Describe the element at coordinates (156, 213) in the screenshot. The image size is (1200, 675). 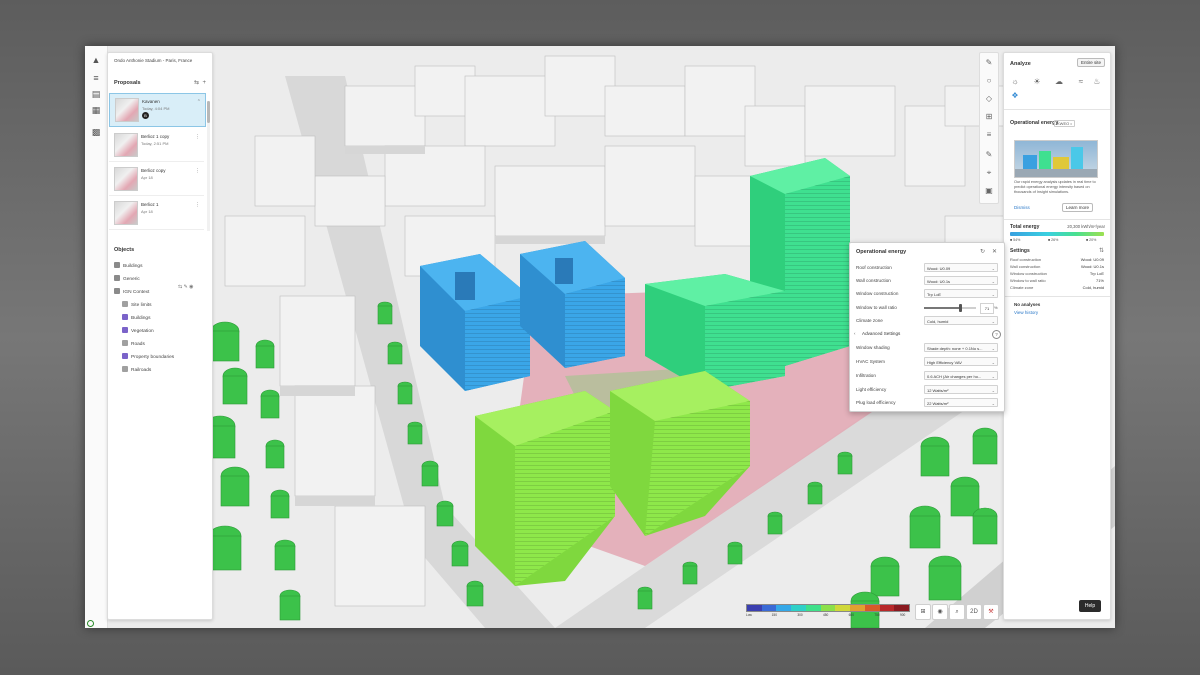
I see `proposal-card: Berlioz 1 Apr 18 ⋮` at that location.